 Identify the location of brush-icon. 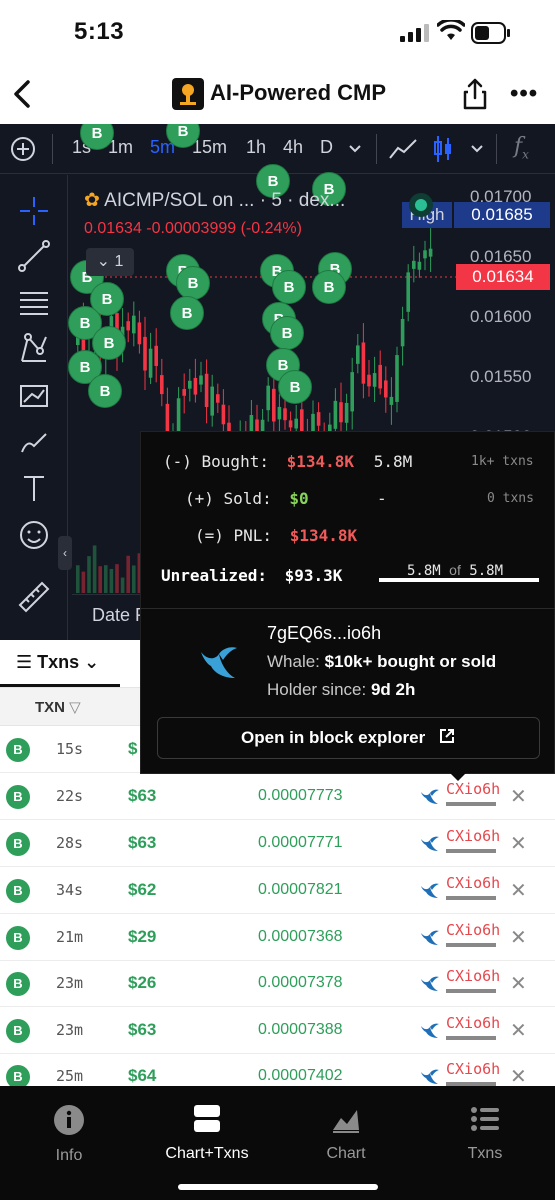
(34, 442).